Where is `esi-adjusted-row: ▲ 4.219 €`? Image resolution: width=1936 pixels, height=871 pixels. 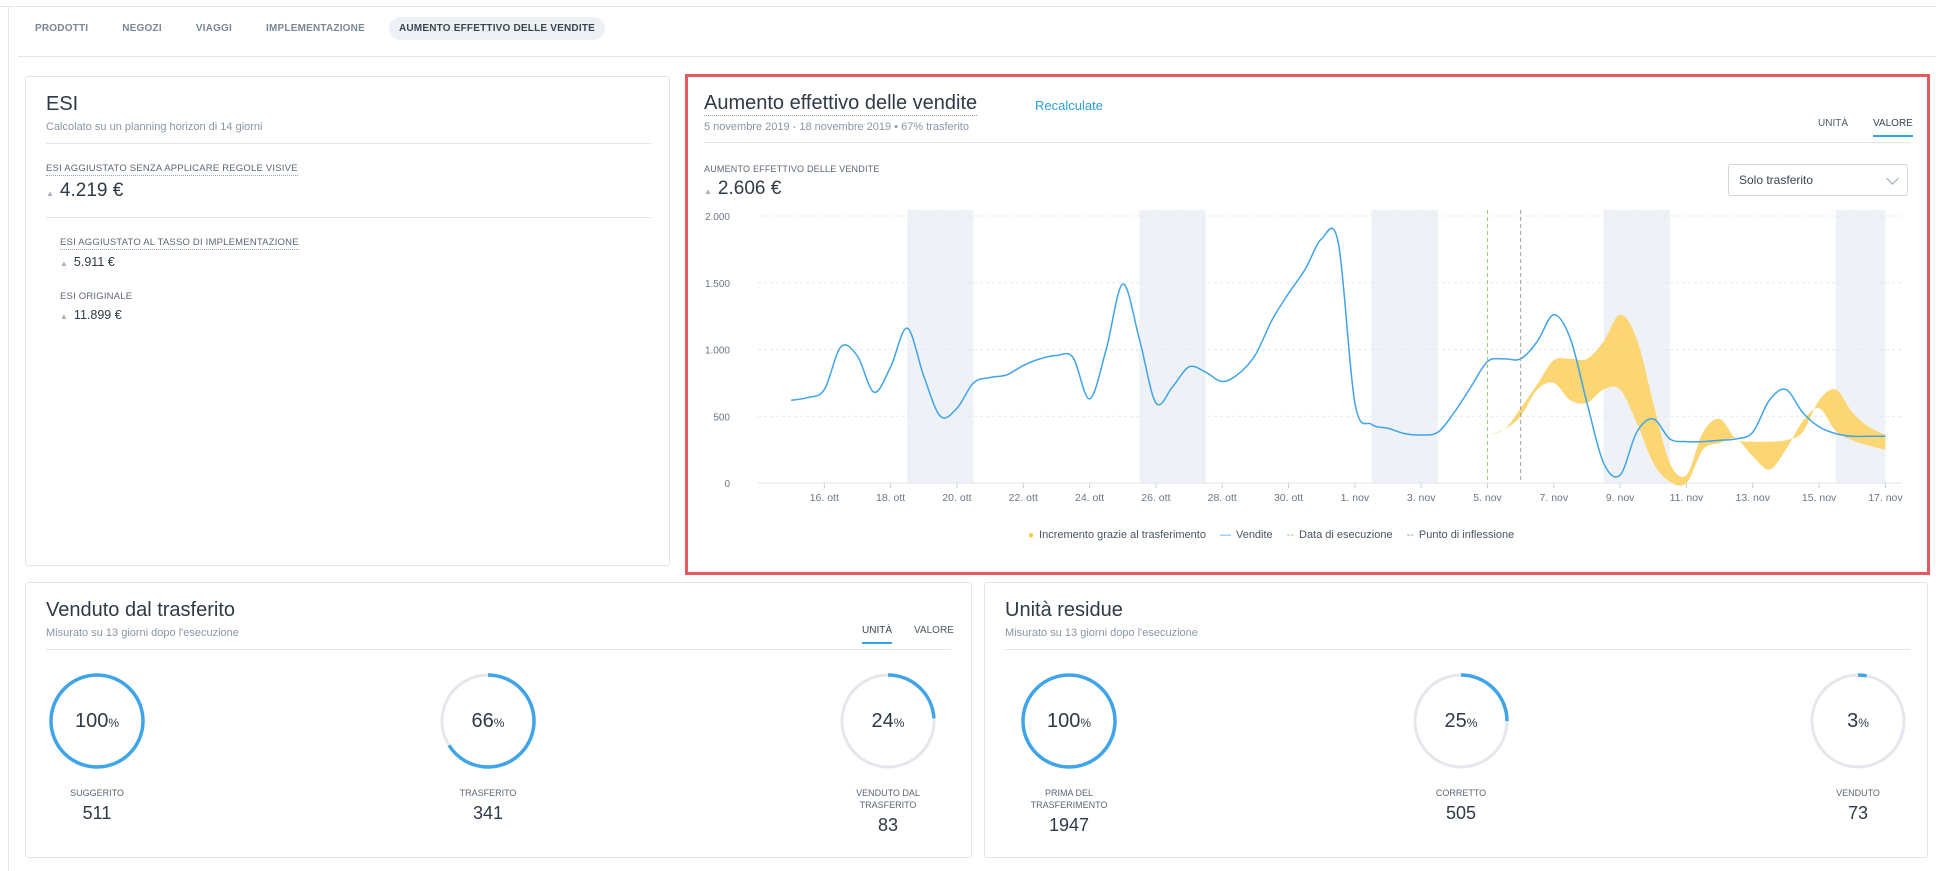
esi-adjusted-row: ▲ 4.219 € is located at coordinates (84, 191).